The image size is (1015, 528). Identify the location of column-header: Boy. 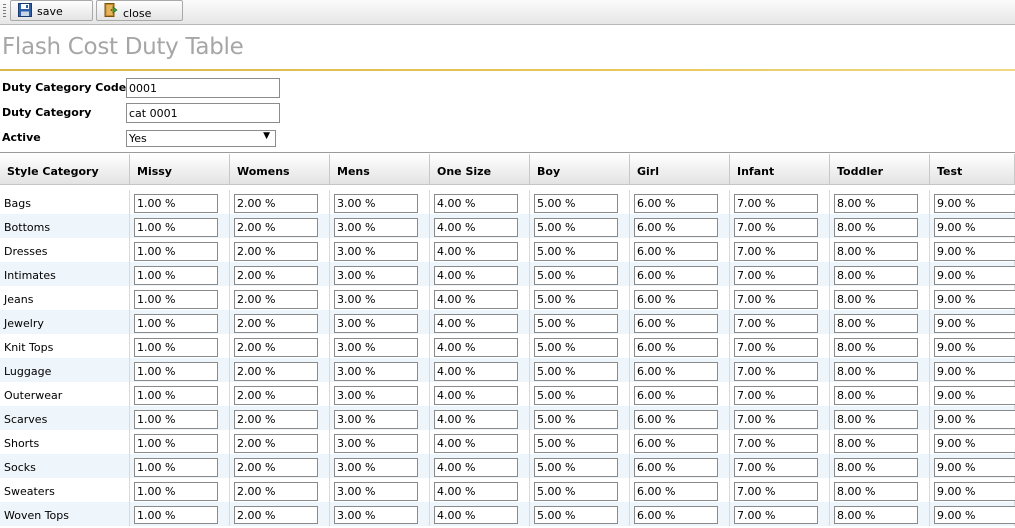
(580, 169).